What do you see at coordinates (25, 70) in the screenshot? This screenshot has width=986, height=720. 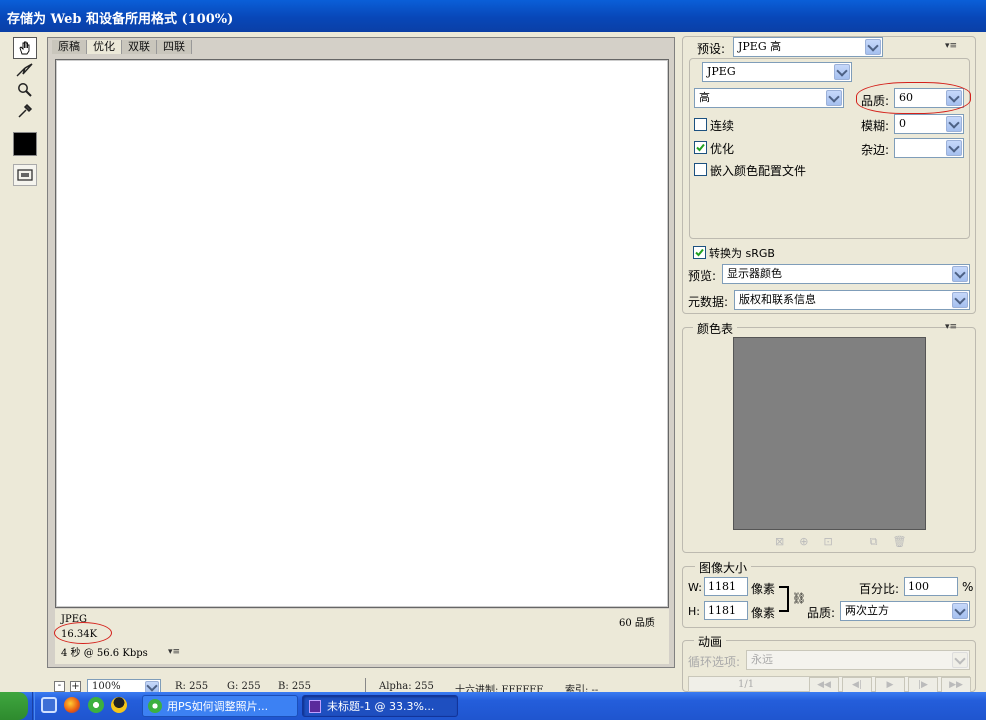 I see `slice-select-tool-icon` at bounding box center [25, 70].